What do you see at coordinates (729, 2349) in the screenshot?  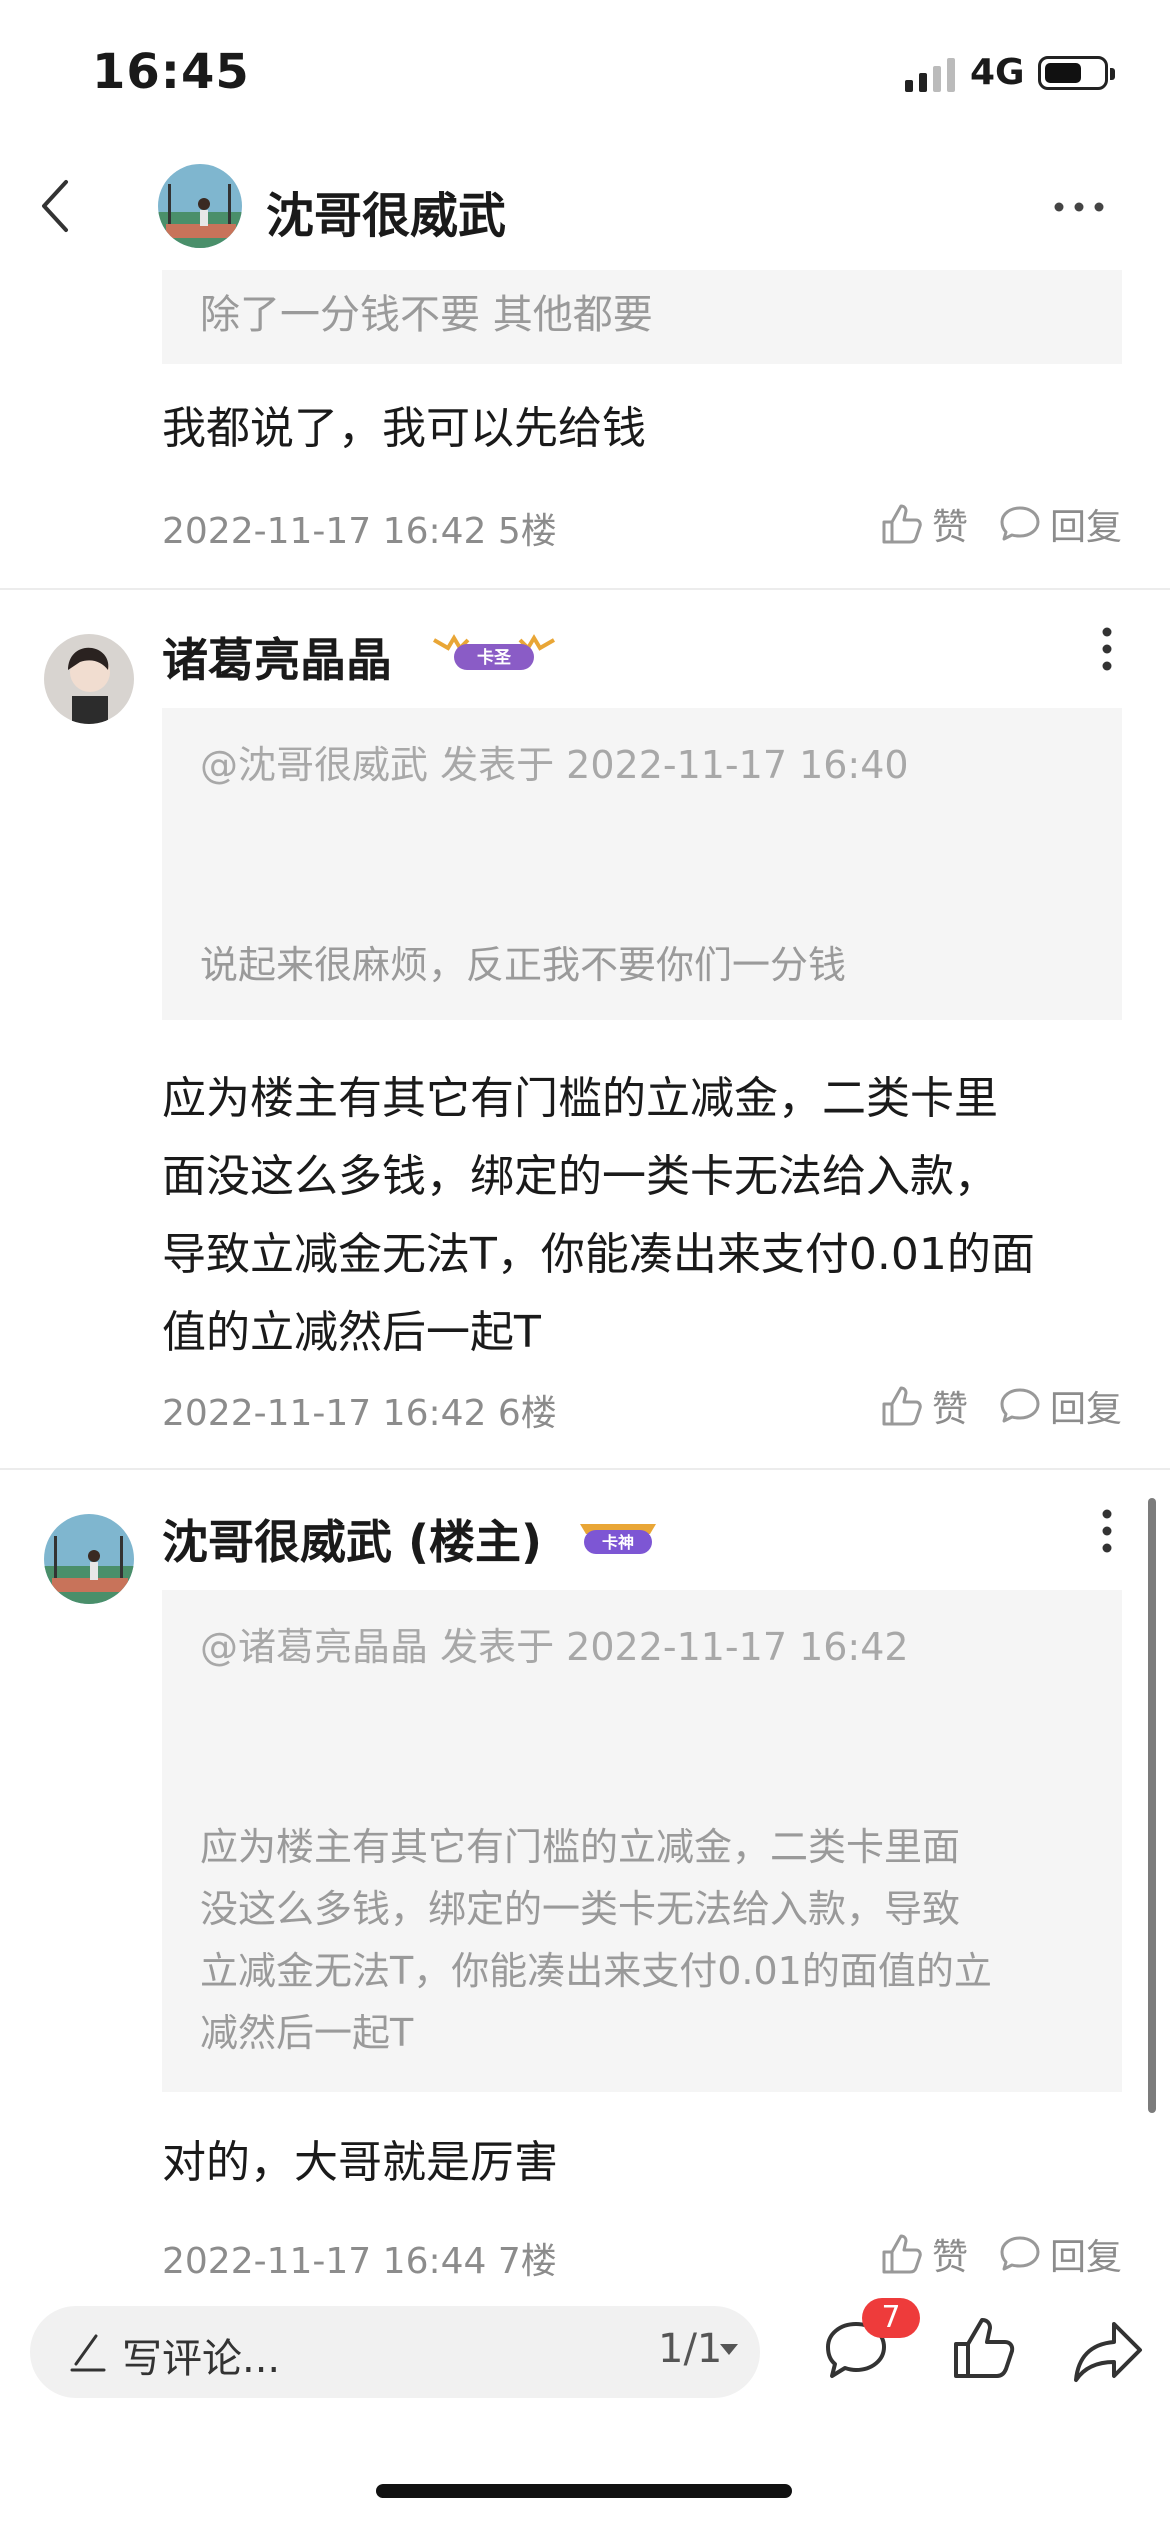 I see `caret-down-icon` at bounding box center [729, 2349].